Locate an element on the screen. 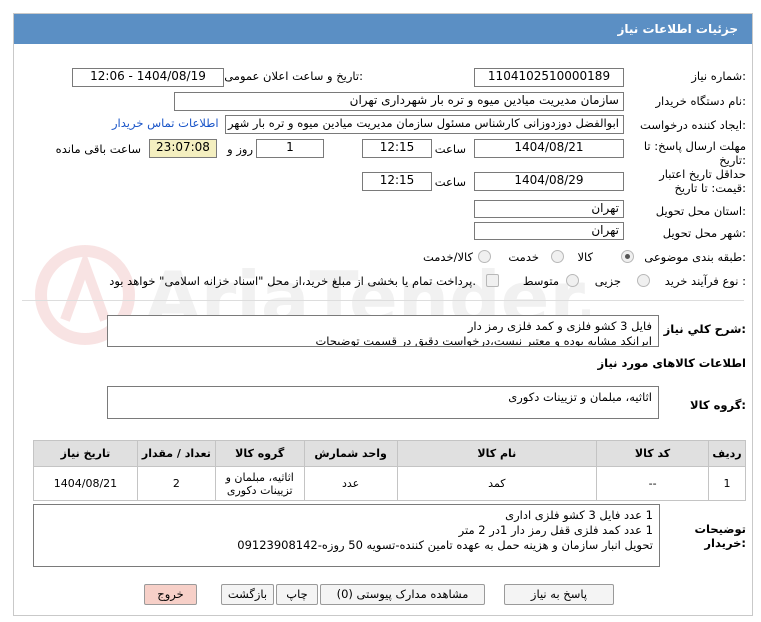 The image size is (761, 622). goods-group-label: گروه کالا: is located at coordinates (718, 405).